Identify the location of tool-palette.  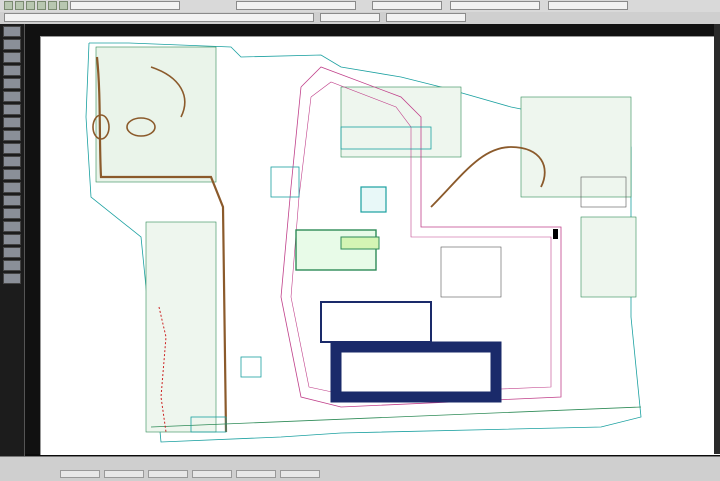
(12, 252).